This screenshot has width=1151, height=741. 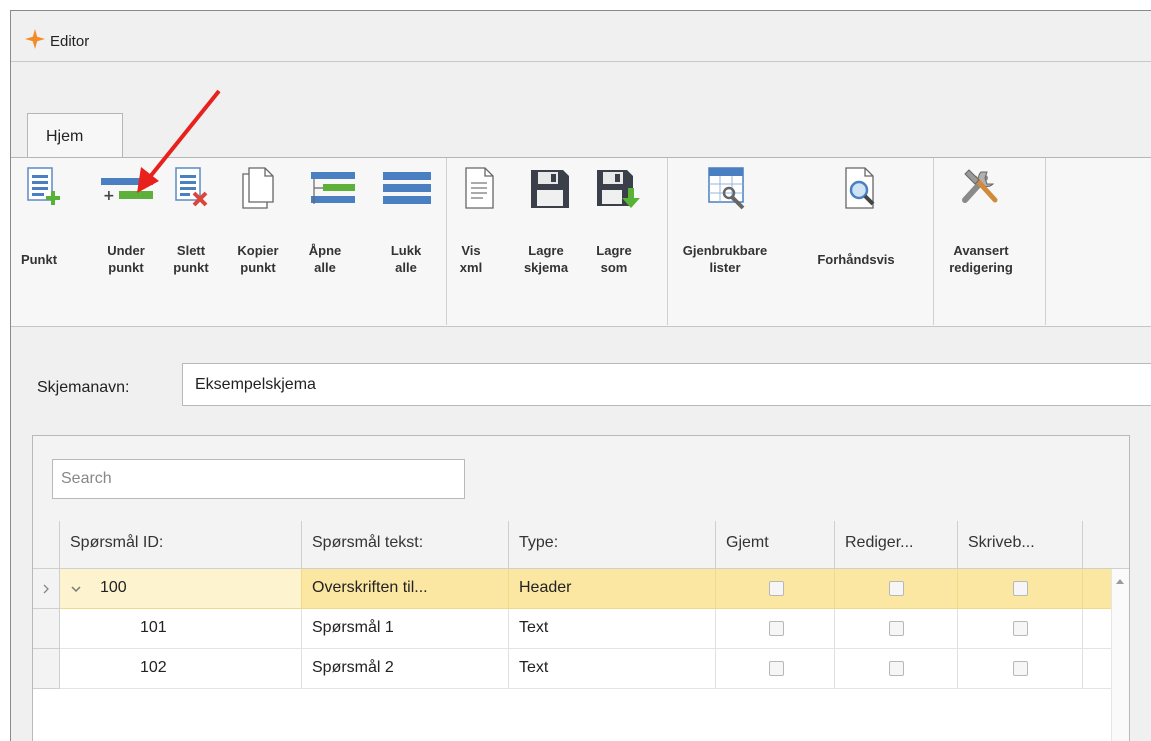 I want to click on underpunkt-label-1: Under, so click(x=126, y=250).